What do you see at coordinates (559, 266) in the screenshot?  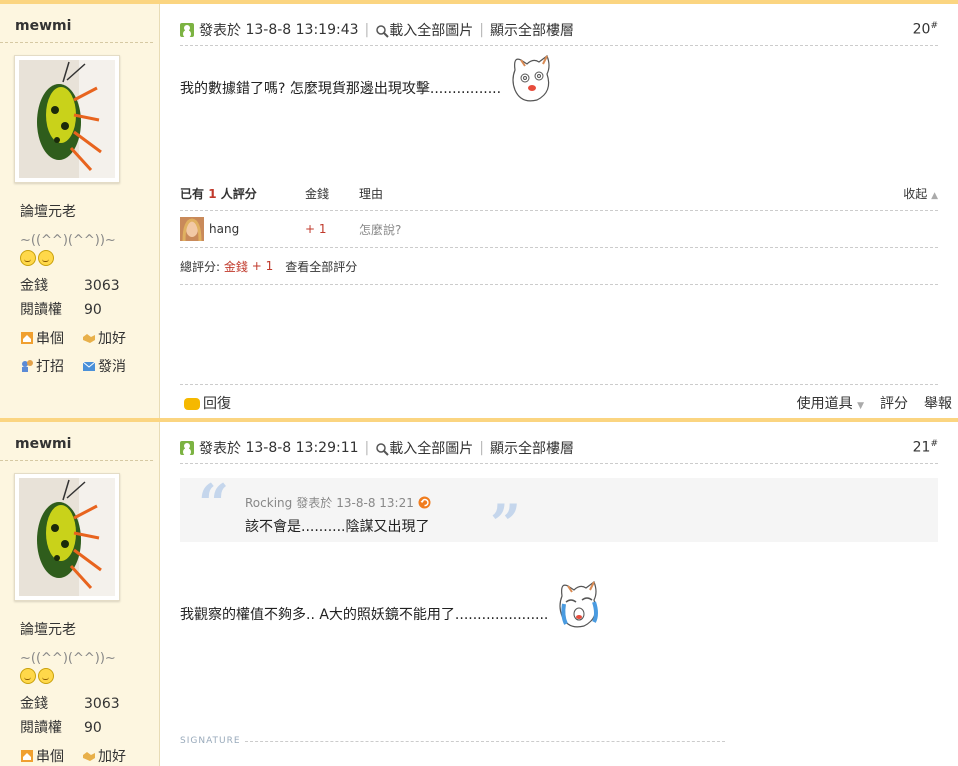 I see `rating-total: 總評分: 金錢 + 1 查看全部評分` at bounding box center [559, 266].